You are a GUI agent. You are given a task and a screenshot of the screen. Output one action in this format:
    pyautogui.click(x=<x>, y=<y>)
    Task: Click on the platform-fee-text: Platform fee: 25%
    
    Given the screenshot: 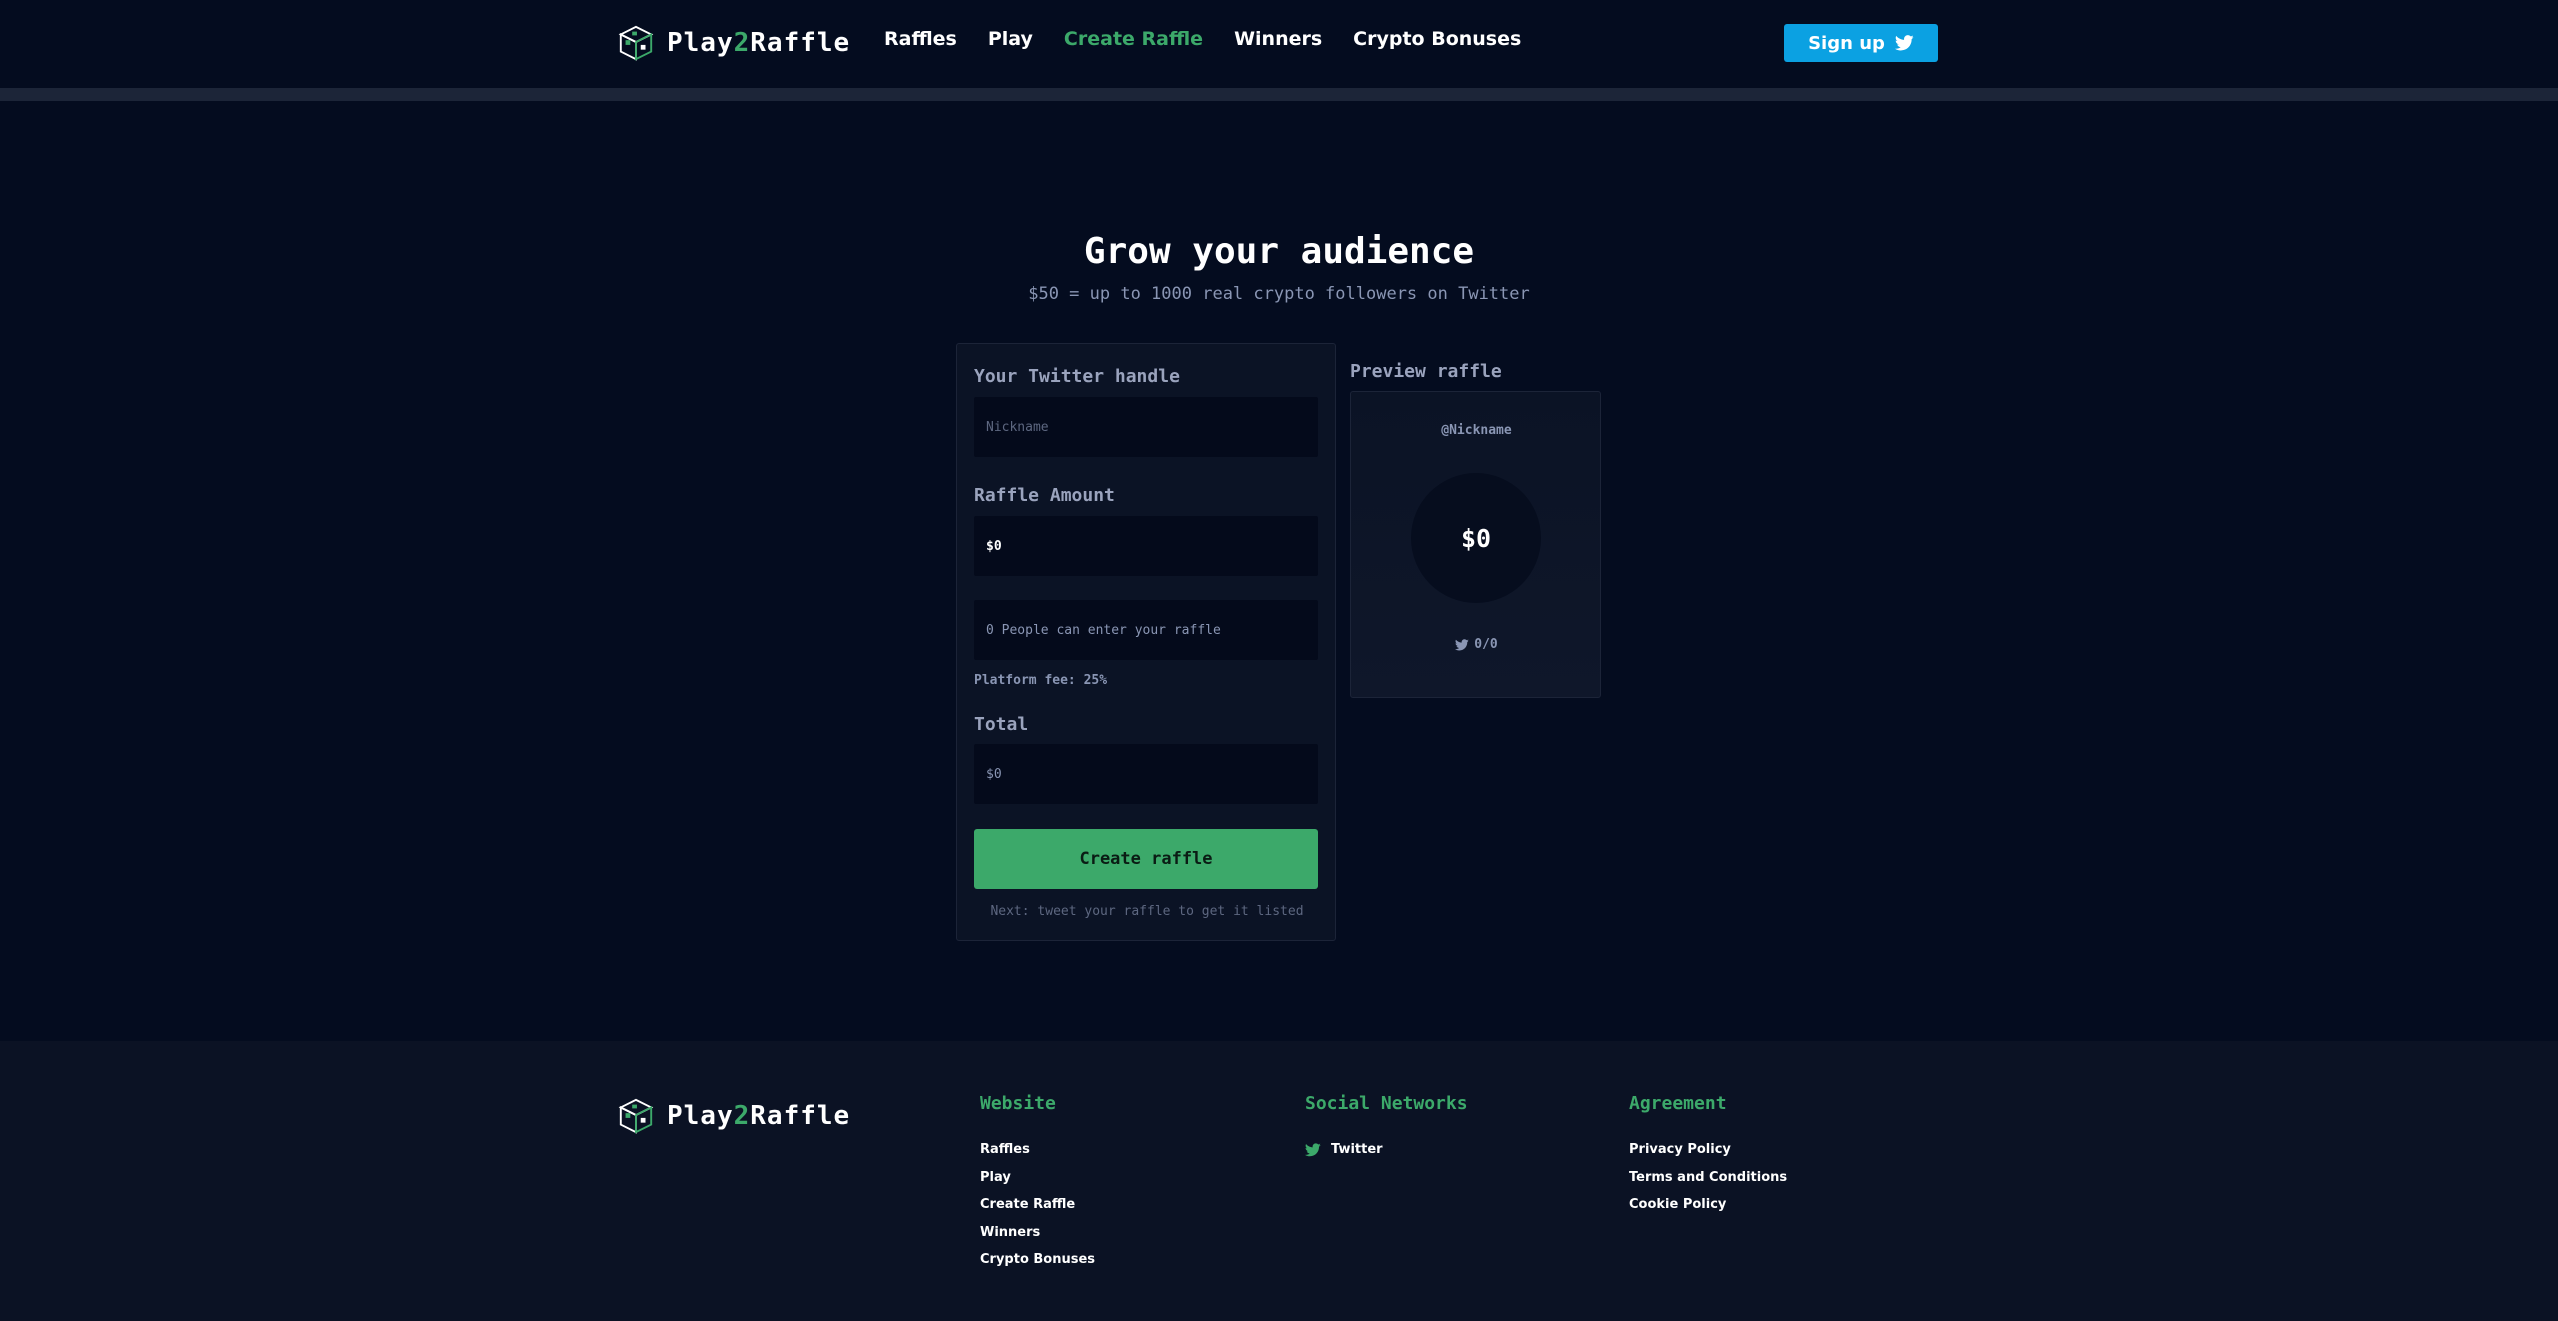 What is the action you would take?
    pyautogui.click(x=1041, y=680)
    